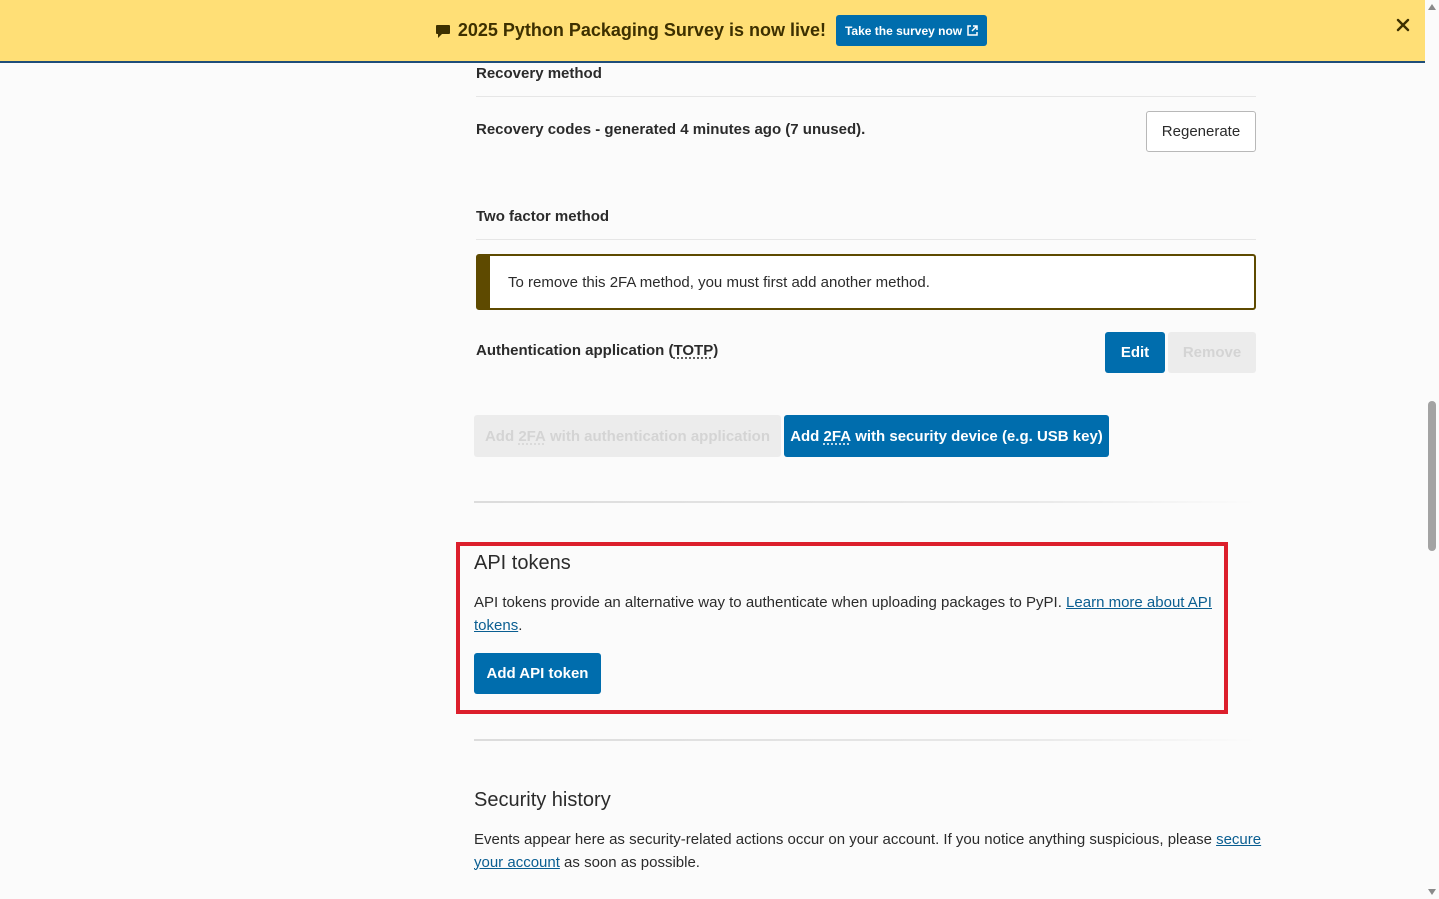 This screenshot has width=1439, height=899. Describe the element at coordinates (442, 31) in the screenshot. I see `comment-icon` at that location.